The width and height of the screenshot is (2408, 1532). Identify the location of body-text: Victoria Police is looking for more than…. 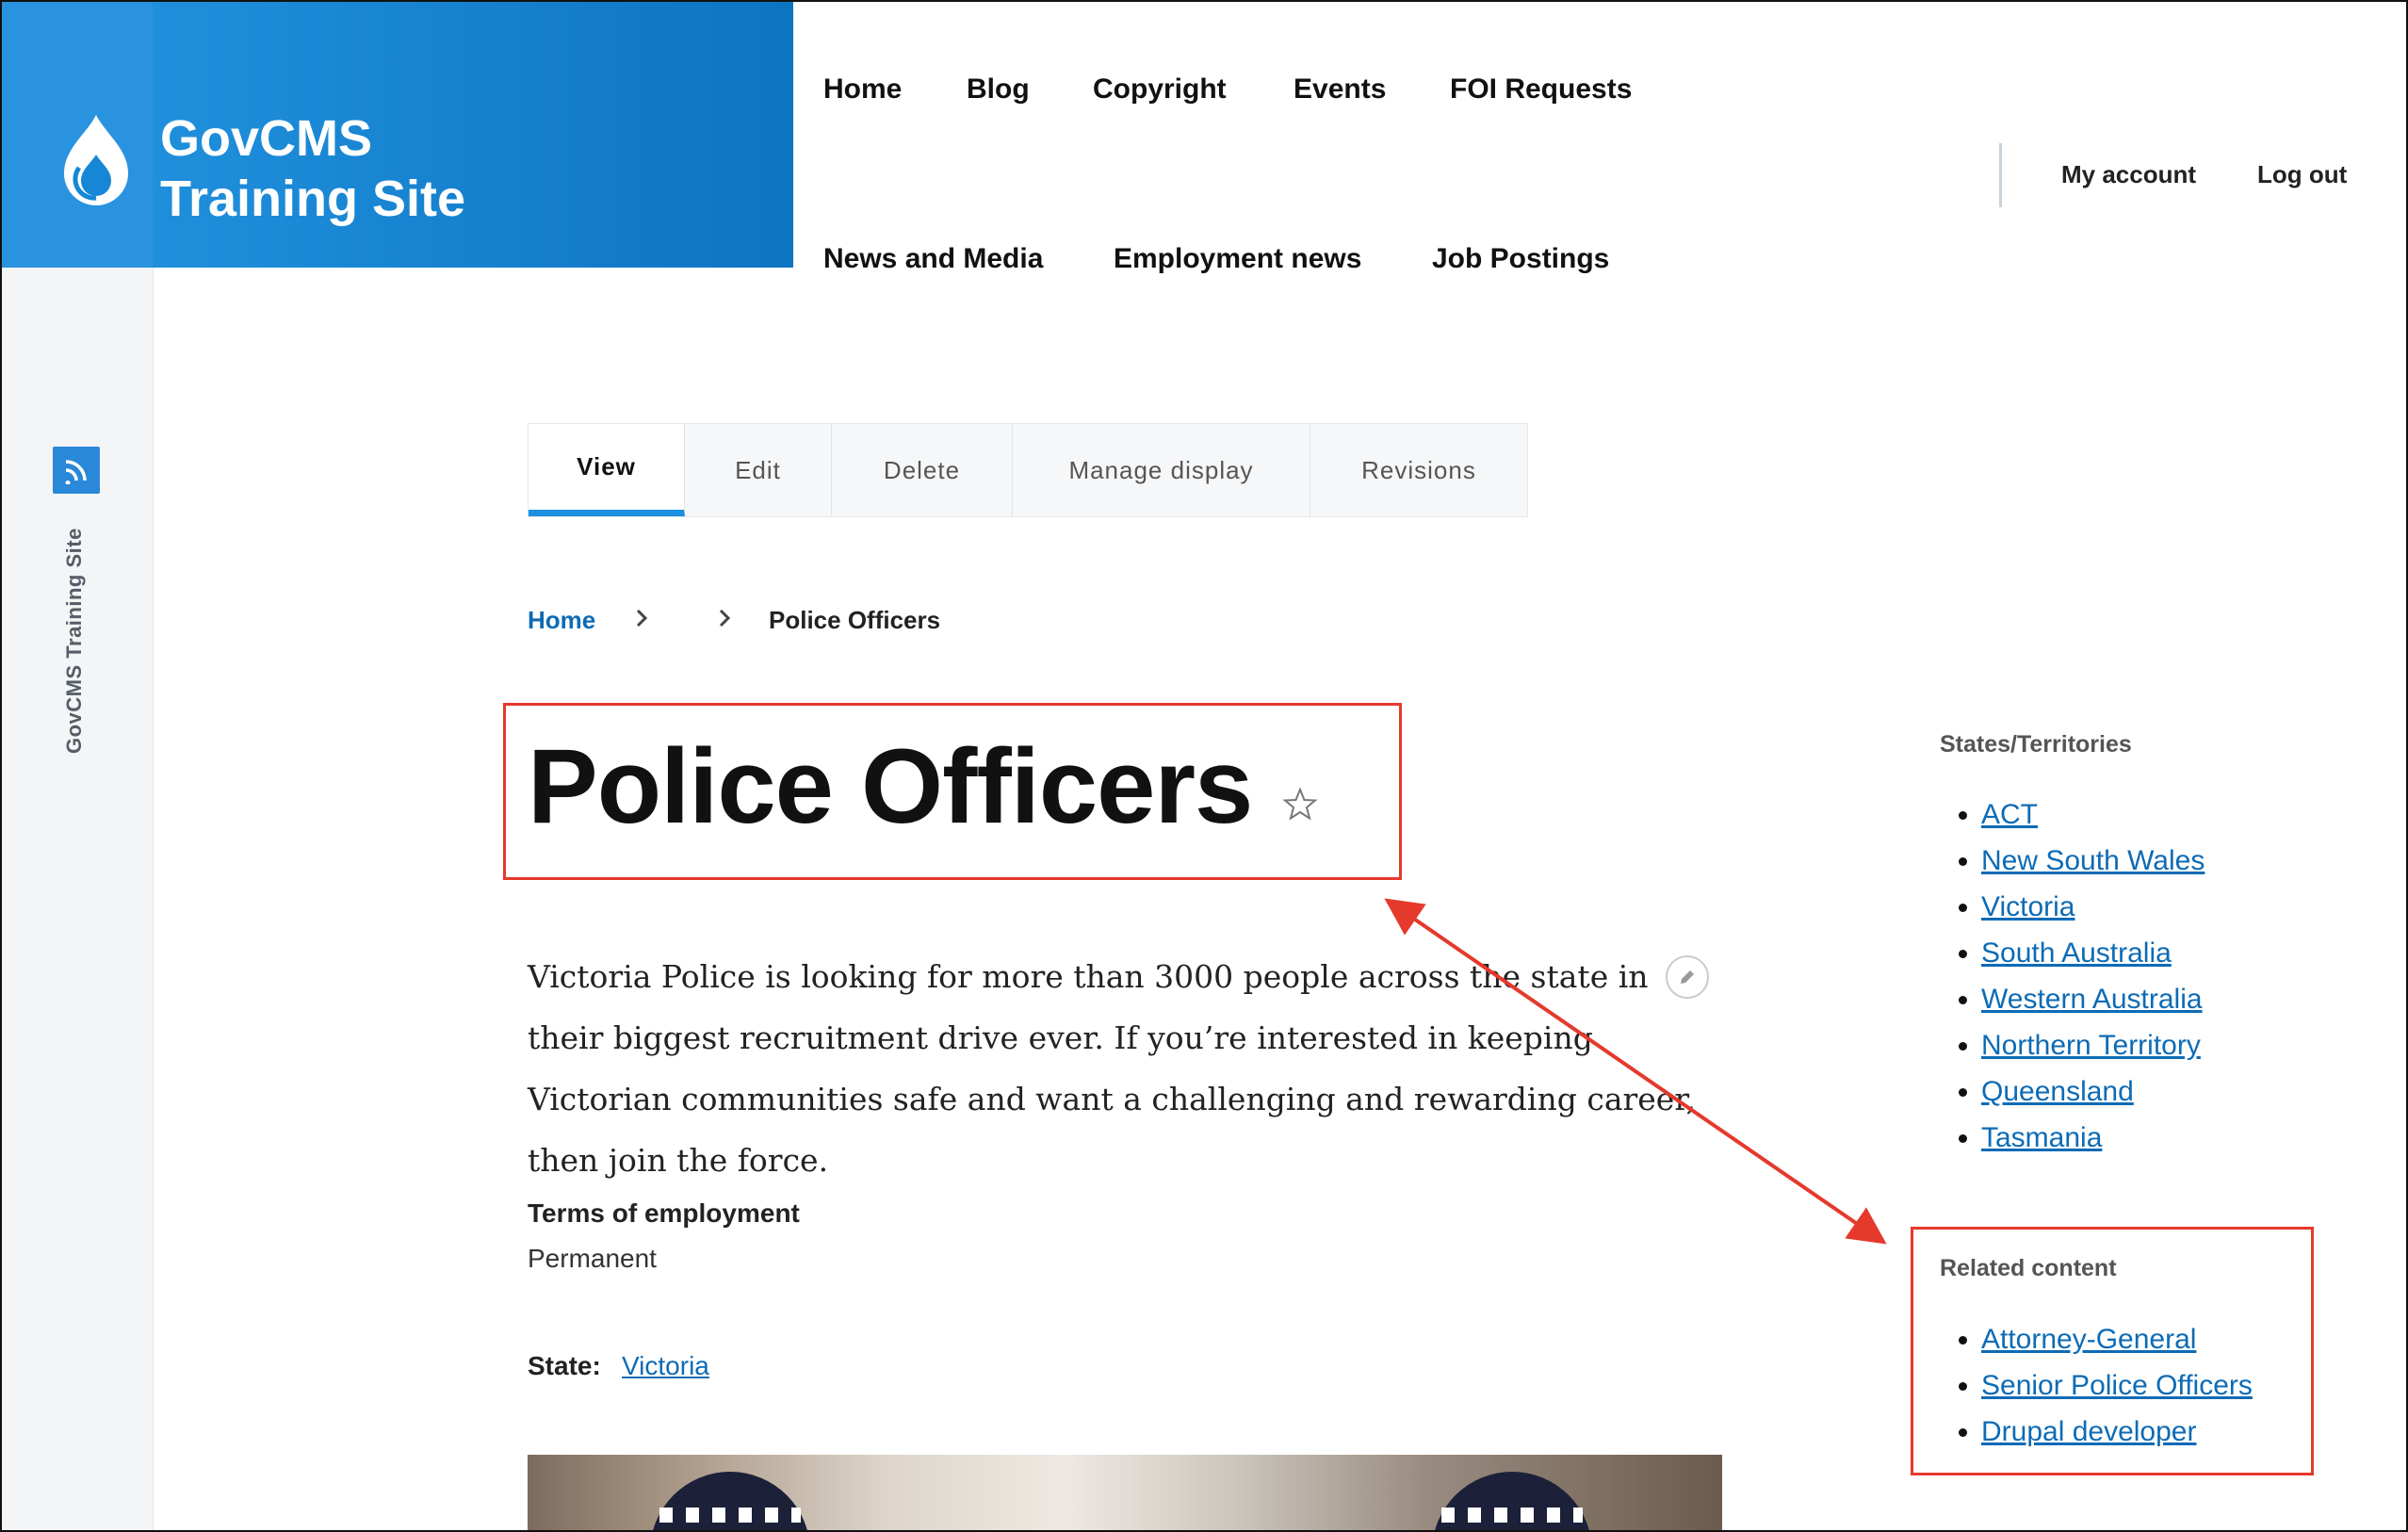
(1112, 1068).